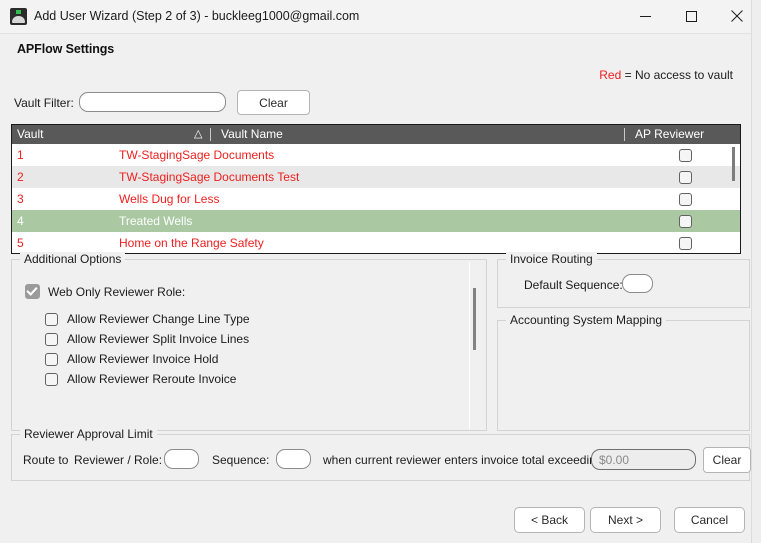 The image size is (761, 543). What do you see at coordinates (241, 460) in the screenshot?
I see `sequence-label: Sequence:` at bounding box center [241, 460].